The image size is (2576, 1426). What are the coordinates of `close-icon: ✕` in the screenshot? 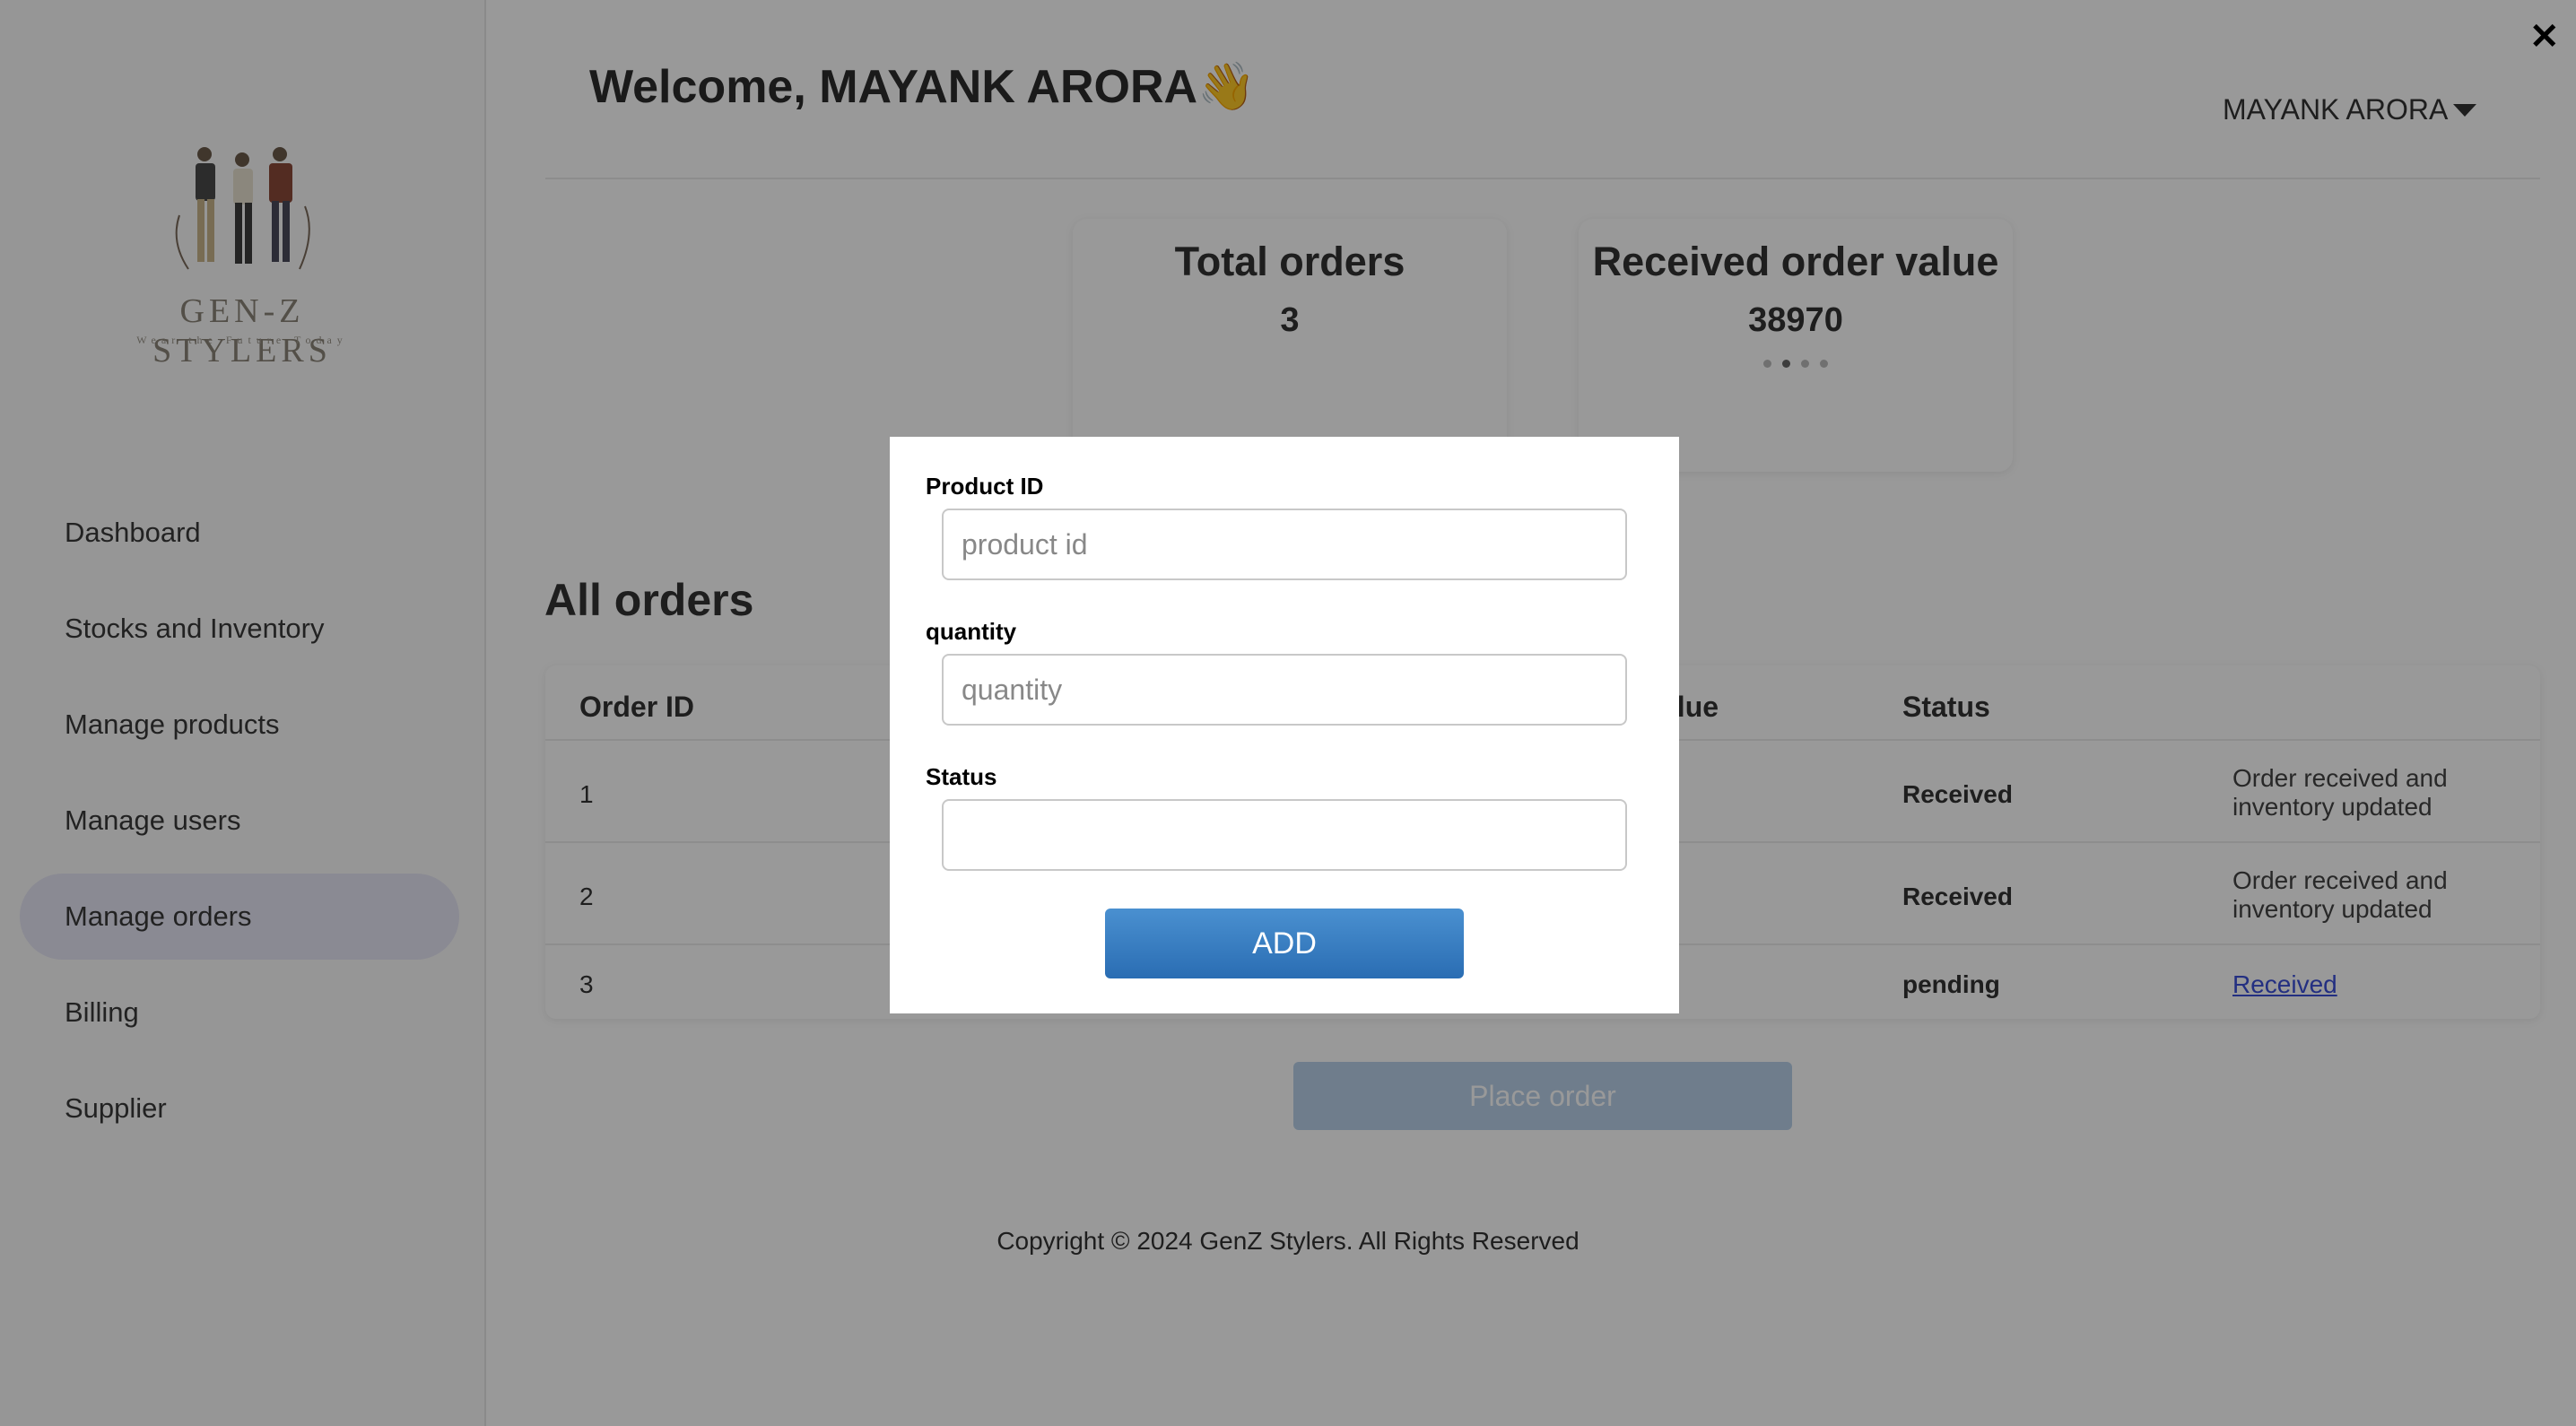 It's located at (2544, 37).